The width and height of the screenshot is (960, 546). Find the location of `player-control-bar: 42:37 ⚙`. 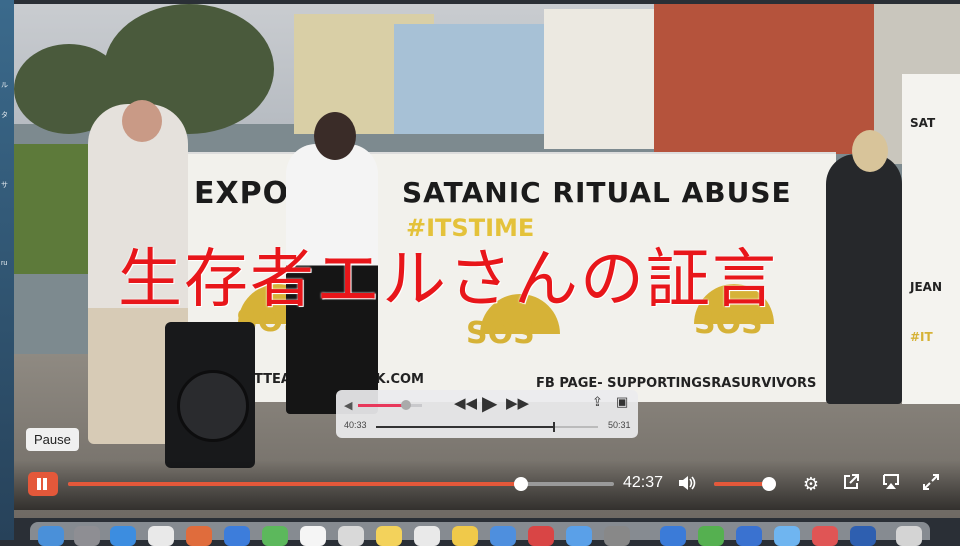

player-control-bar: 42:37 ⚙ is located at coordinates (487, 485).